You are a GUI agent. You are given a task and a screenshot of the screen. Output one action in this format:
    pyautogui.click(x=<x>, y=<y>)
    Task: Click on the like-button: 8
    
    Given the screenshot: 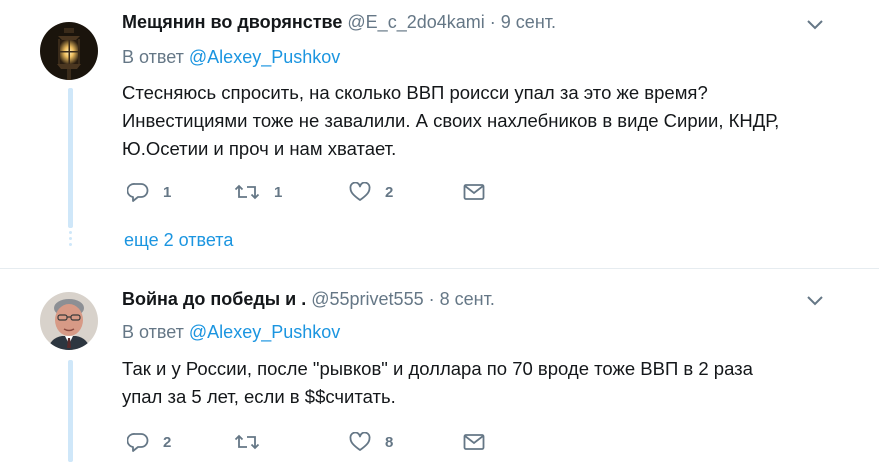 What is the action you would take?
    pyautogui.click(x=371, y=442)
    